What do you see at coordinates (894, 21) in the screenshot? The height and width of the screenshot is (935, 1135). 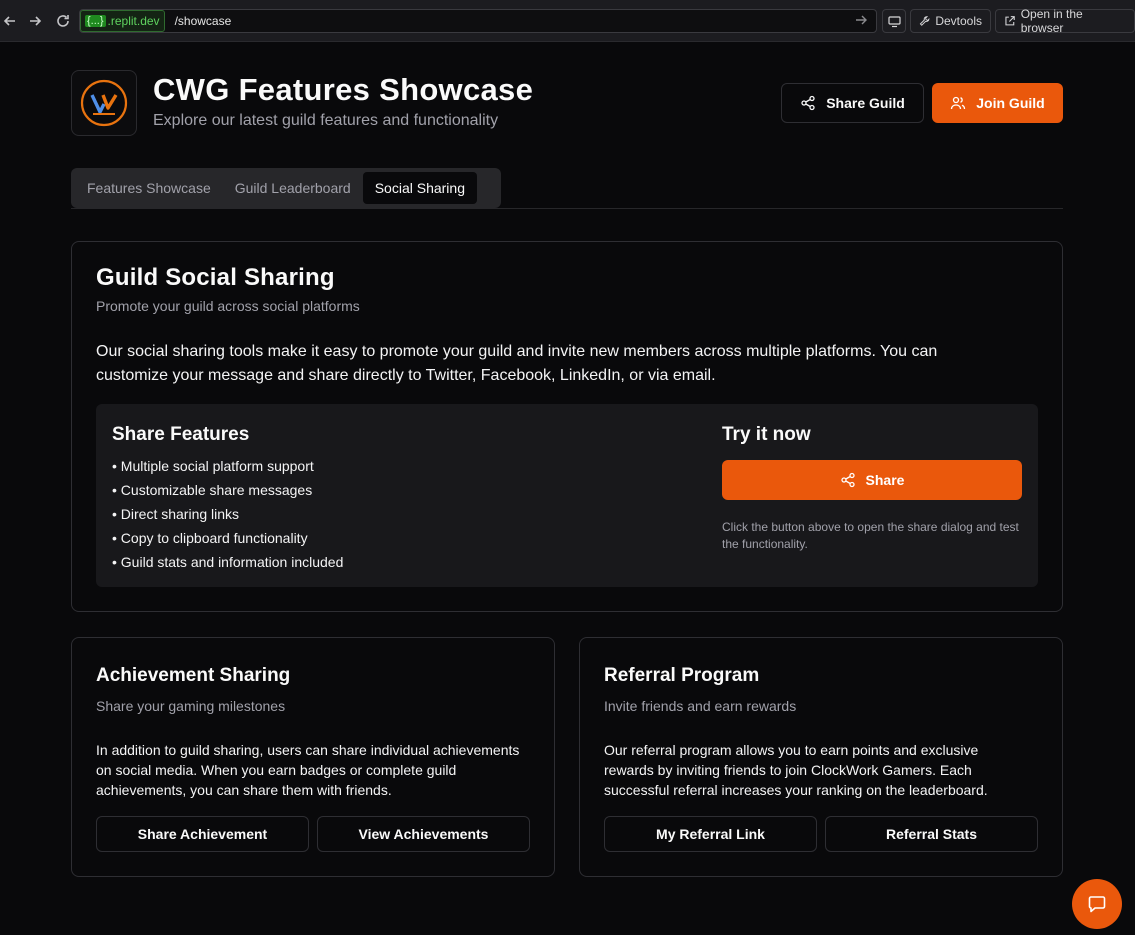 I see `screen-icon` at bounding box center [894, 21].